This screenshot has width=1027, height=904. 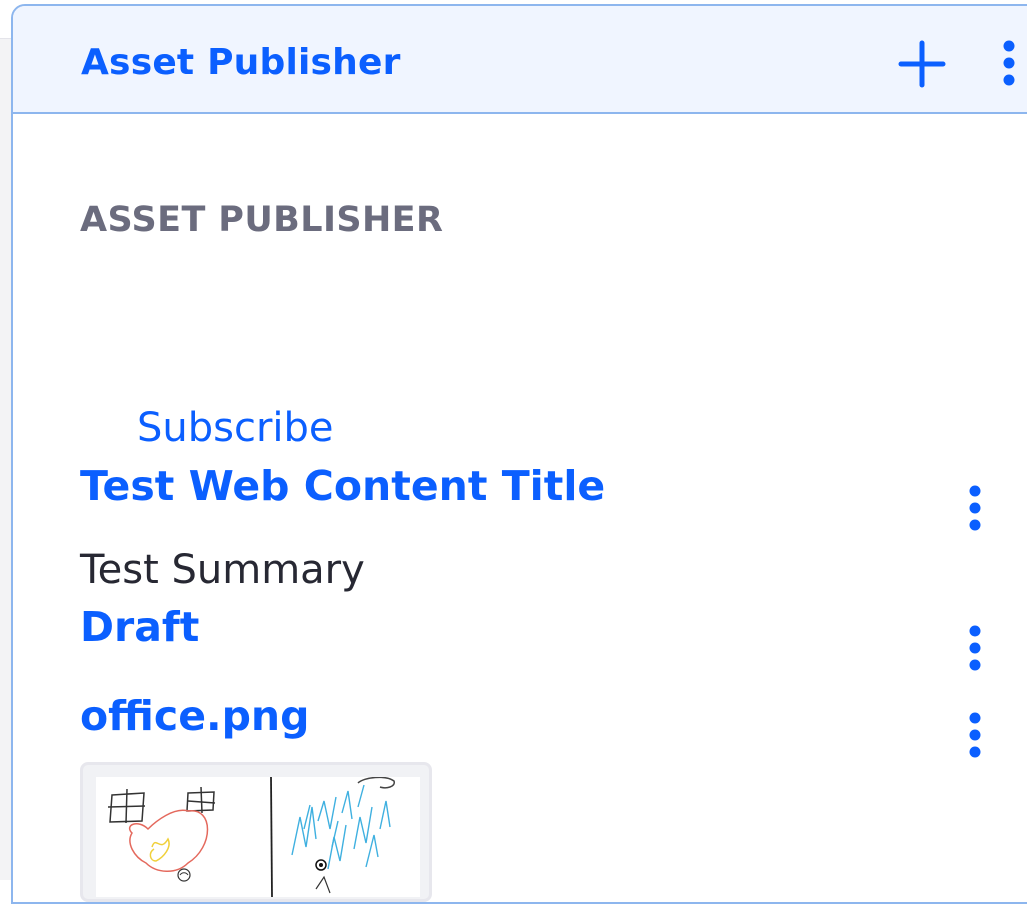 I want to click on doodle-drawing, so click(x=251, y=837).